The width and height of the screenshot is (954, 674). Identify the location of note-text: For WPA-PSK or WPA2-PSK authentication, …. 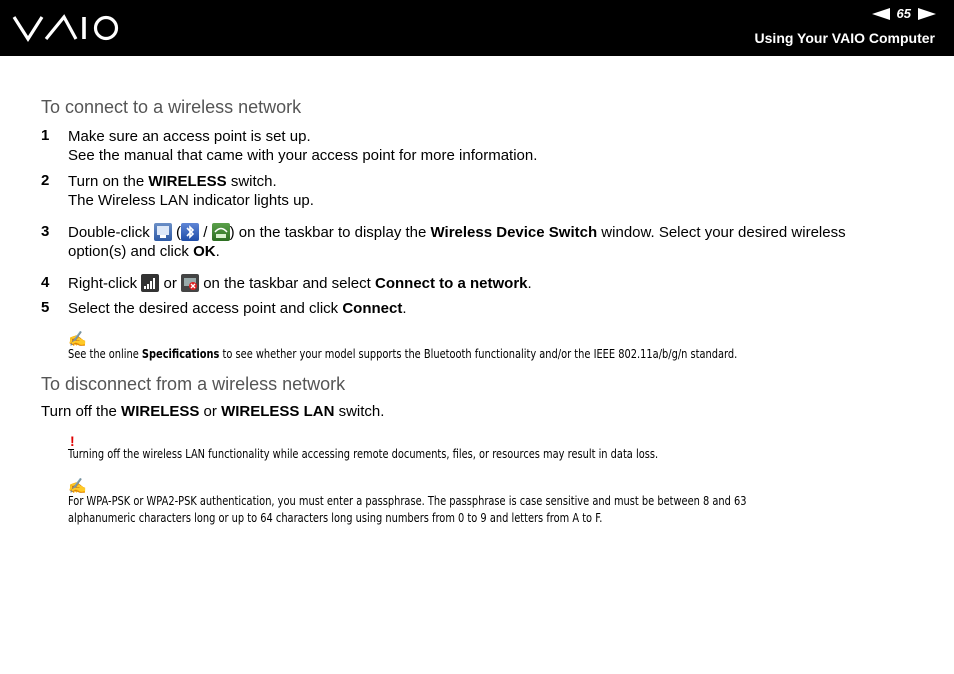
(407, 501).